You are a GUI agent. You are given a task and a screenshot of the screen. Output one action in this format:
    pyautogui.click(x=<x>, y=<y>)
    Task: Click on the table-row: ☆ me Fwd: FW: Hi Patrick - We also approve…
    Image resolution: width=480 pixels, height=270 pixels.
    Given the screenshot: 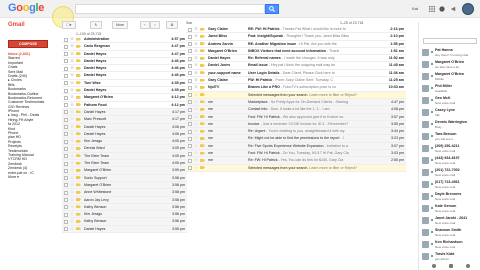 What is the action you would take?
    pyautogui.click(x=296, y=117)
    